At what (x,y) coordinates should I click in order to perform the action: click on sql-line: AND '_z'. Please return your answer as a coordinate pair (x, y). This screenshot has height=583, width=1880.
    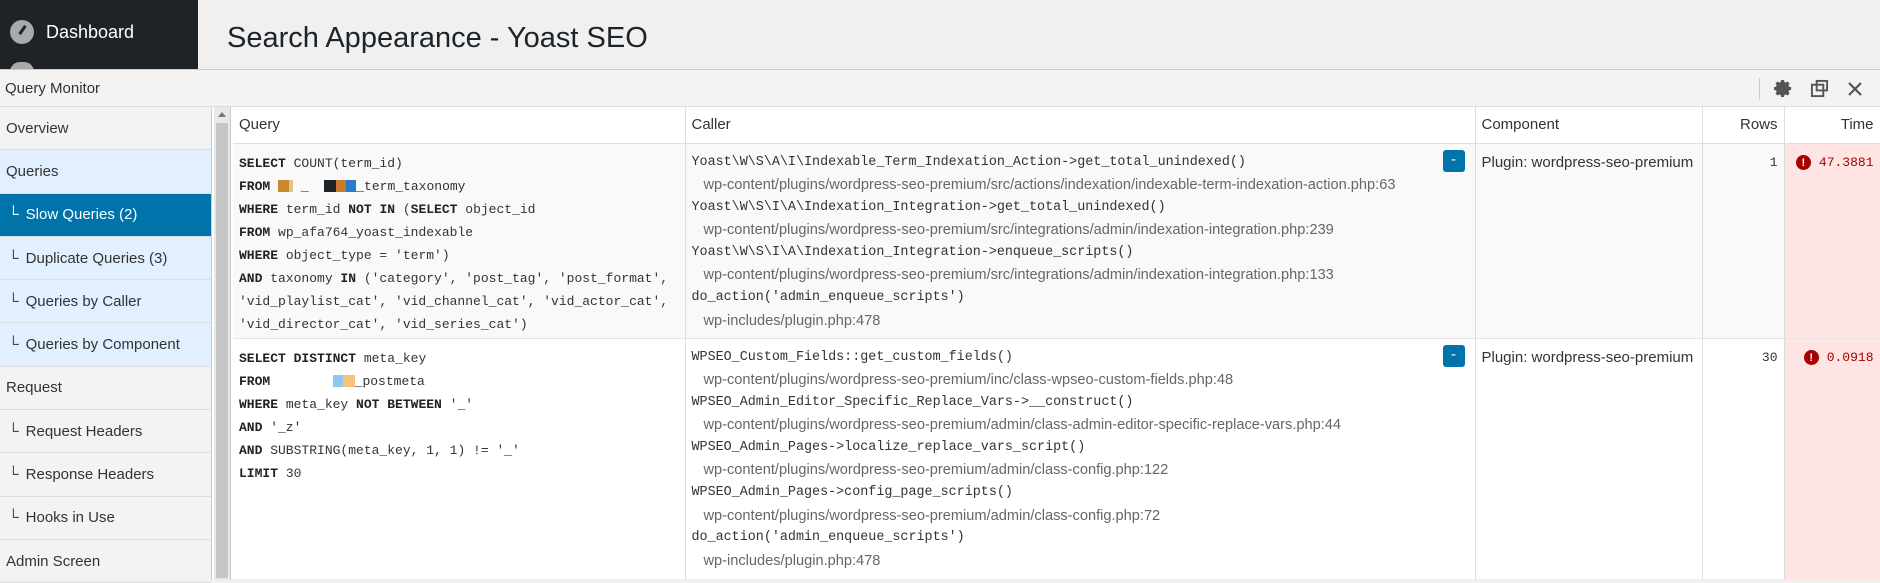
    Looking at the image, I should click on (270, 427).